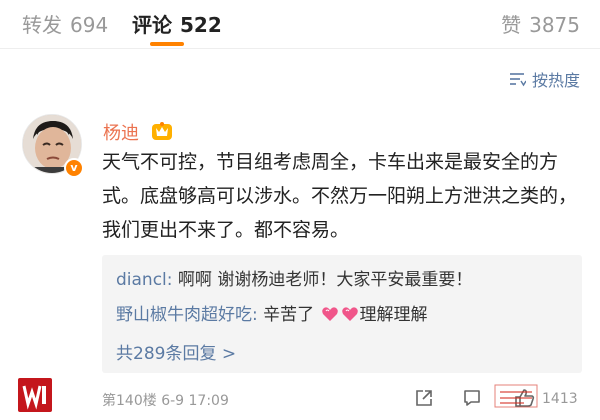 This screenshot has width=600, height=420. I want to click on vip-crown-icon, so click(162, 131).